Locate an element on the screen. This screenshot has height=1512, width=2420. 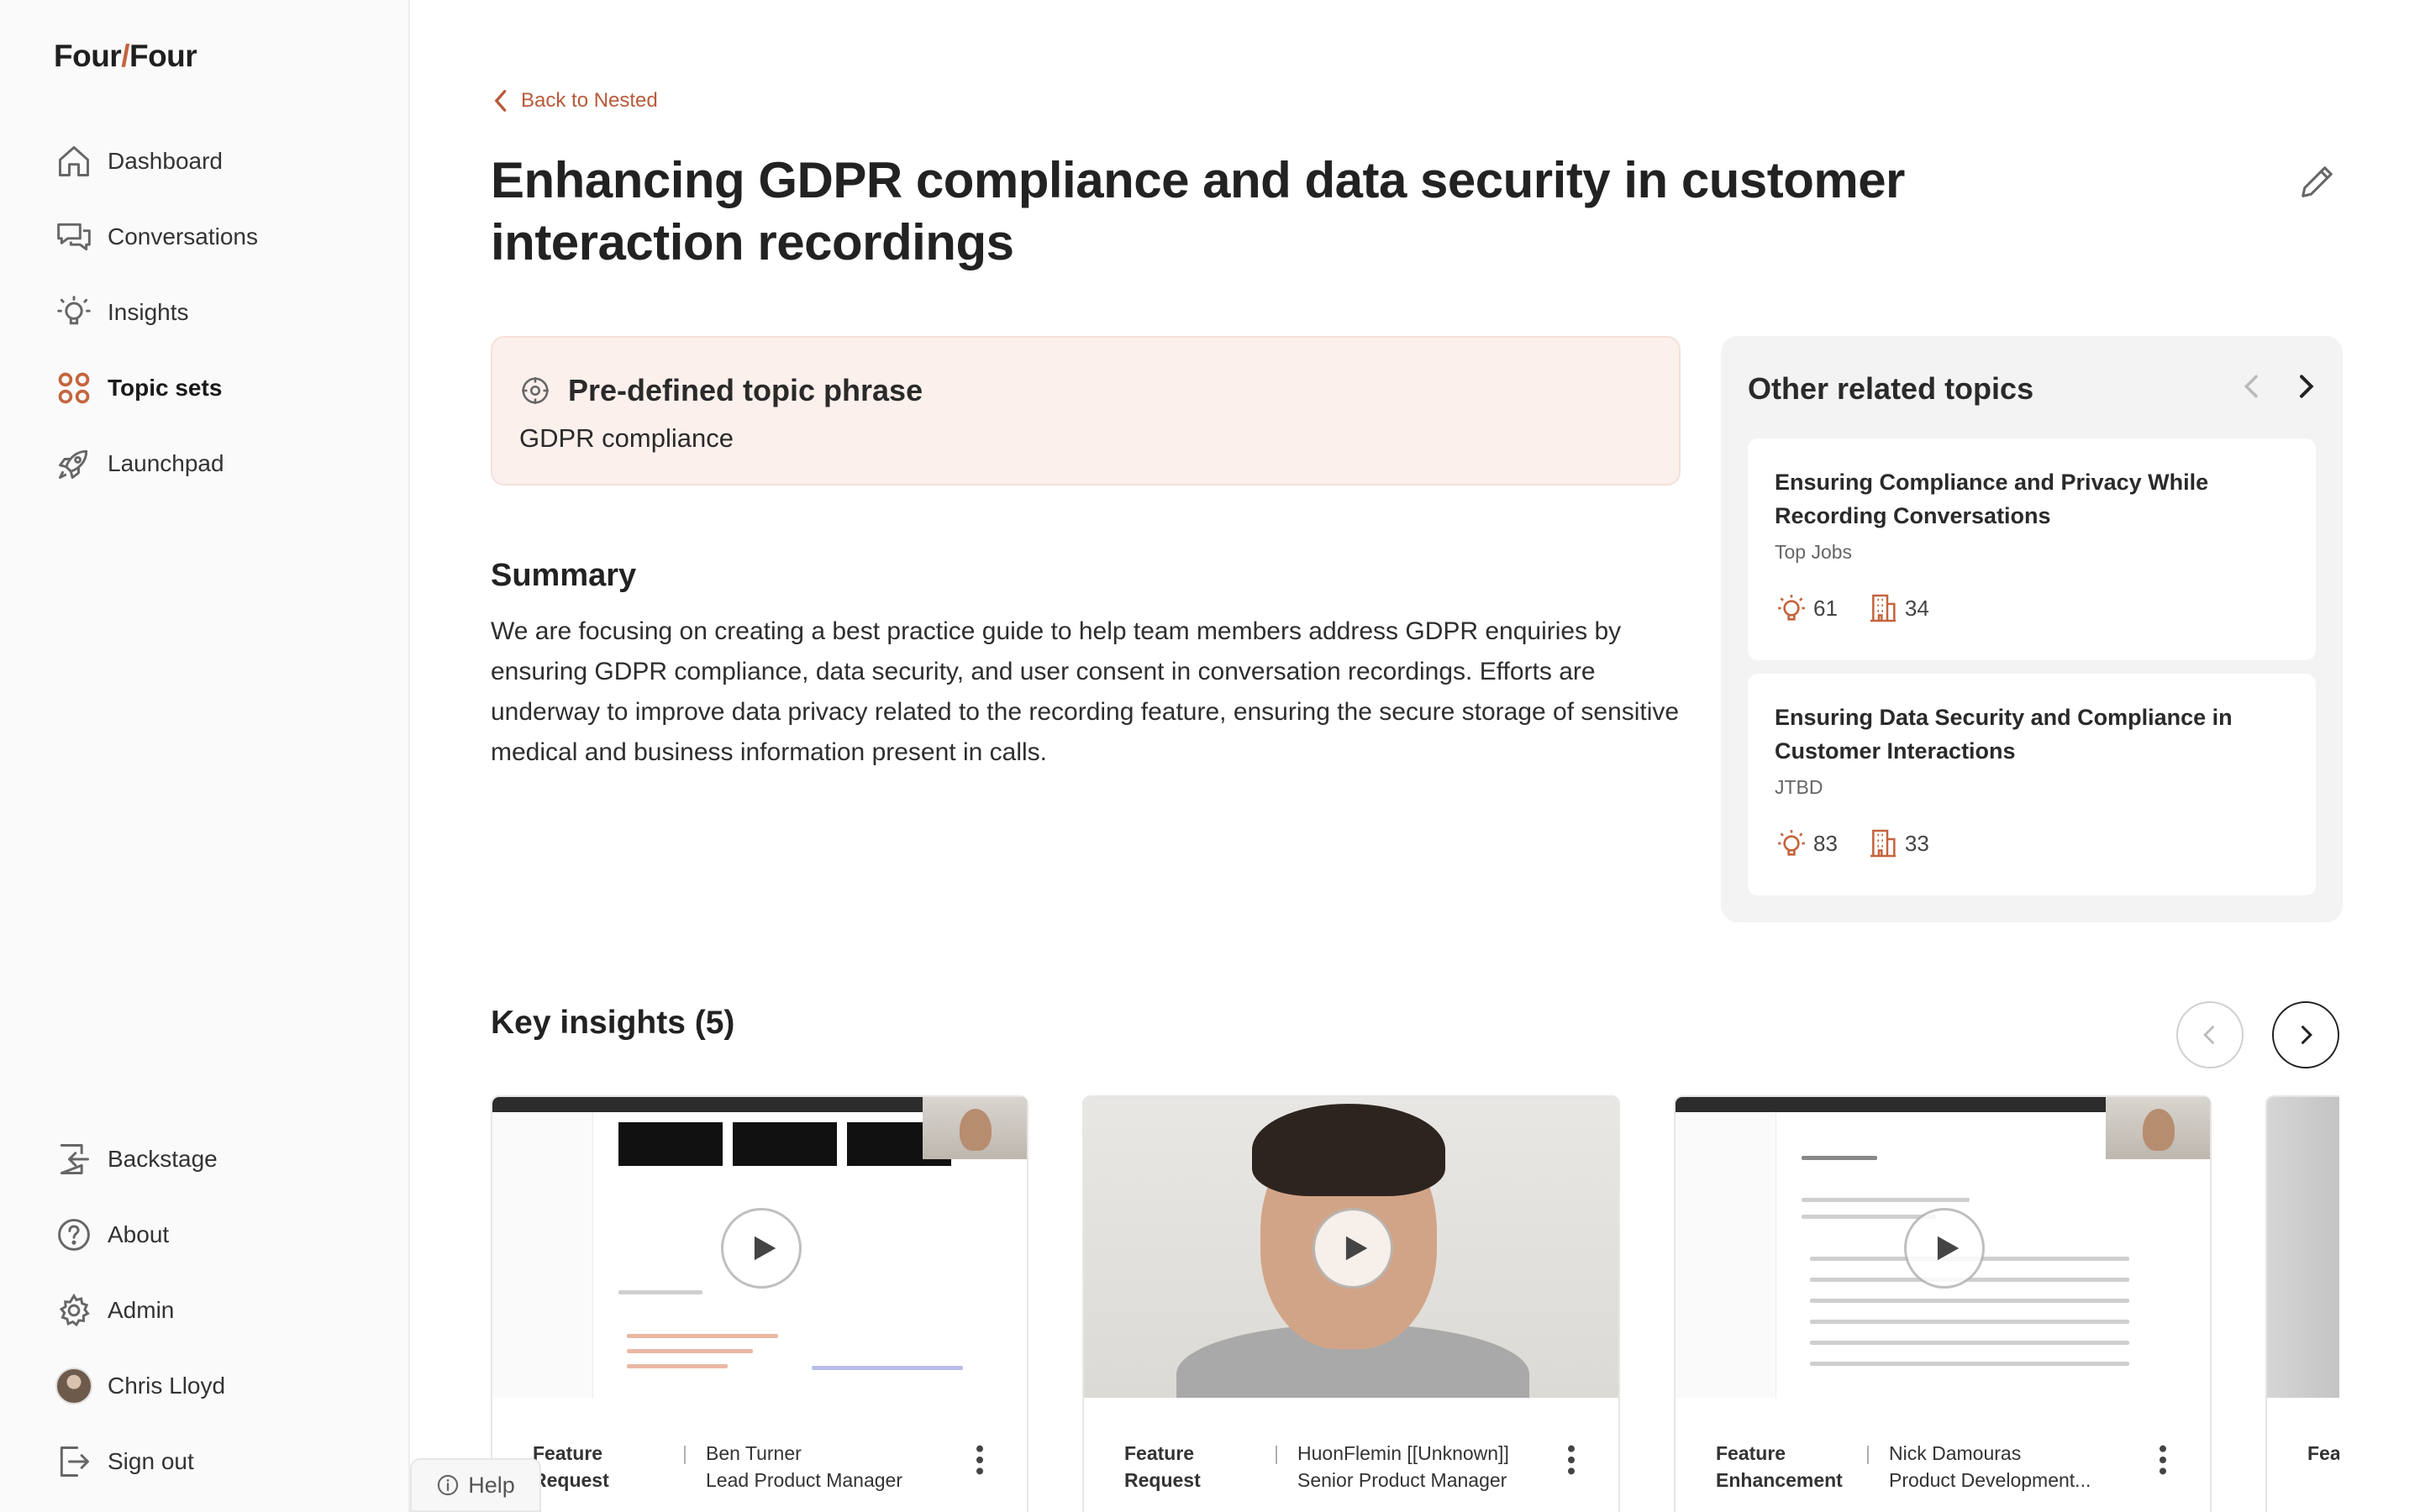
sidebar-item-profile: Chris Lloyd is located at coordinates (222, 1386).